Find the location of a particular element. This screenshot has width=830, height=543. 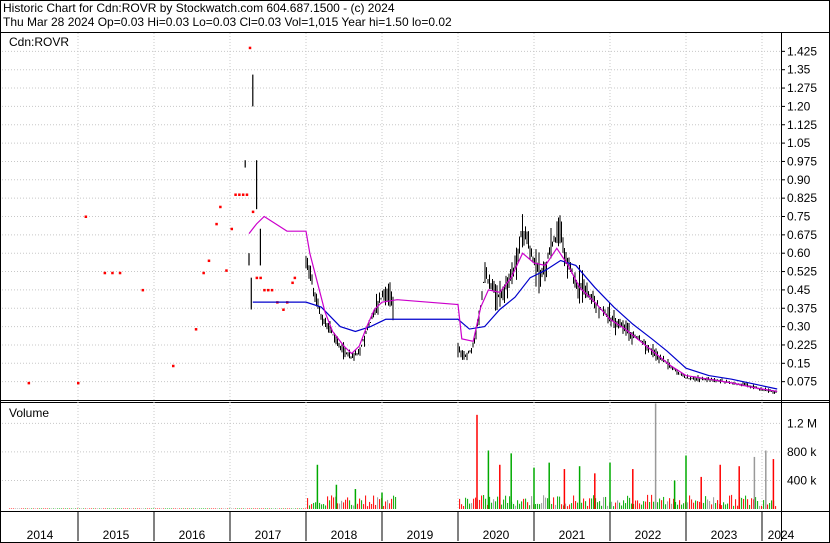

y-tick-label: 0.15 is located at coordinates (799, 363).